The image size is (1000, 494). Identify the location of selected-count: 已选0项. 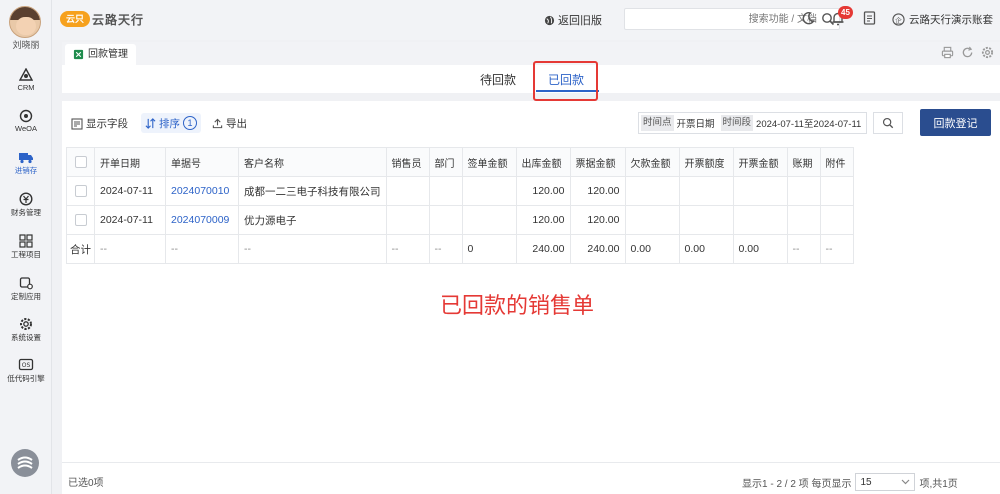
(86, 483).